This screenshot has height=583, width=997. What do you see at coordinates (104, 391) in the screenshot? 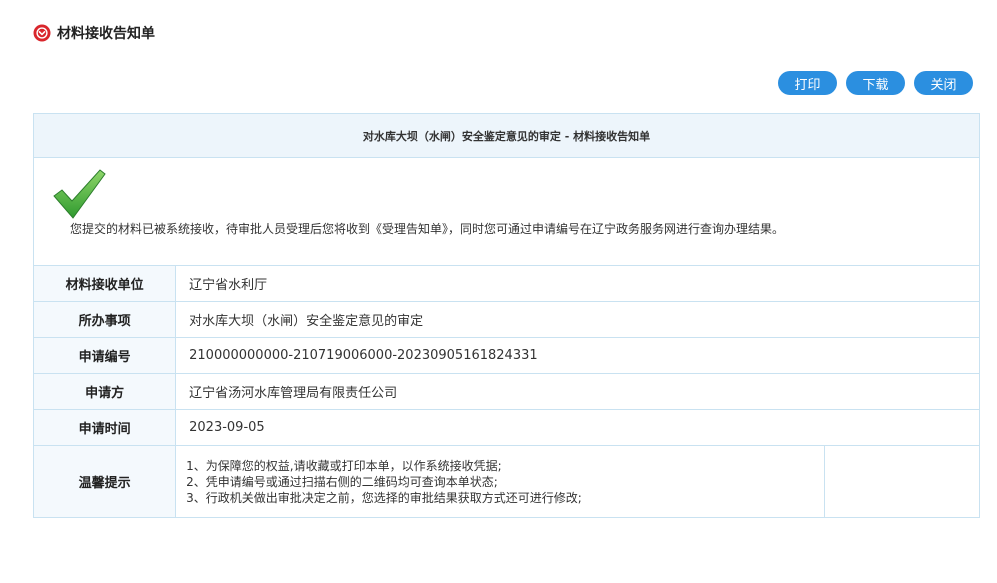
I see `row-label: 申请方` at bounding box center [104, 391].